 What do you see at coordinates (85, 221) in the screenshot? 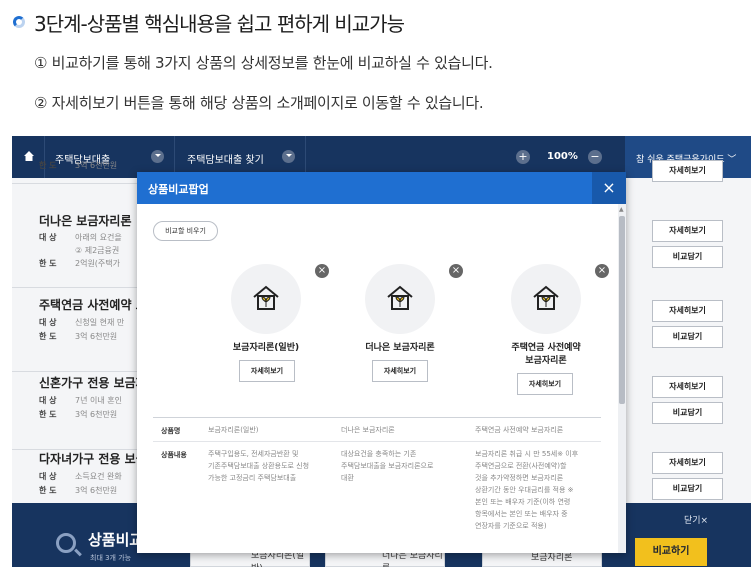
I see `product-name: 더나은 보금자리론` at bounding box center [85, 221].